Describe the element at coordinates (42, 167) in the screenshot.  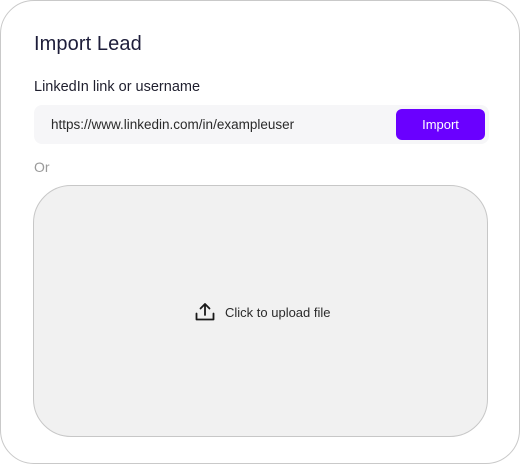
I see `or-separator: Or` at that location.